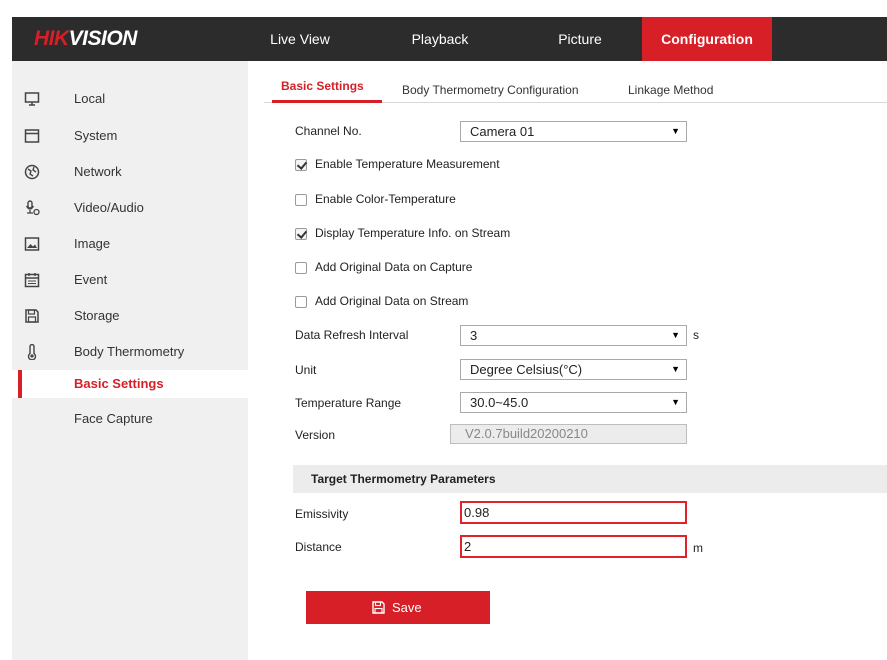 Image resolution: width=887 pixels, height=660 pixels. I want to click on video-audio-icon, so click(32, 208).